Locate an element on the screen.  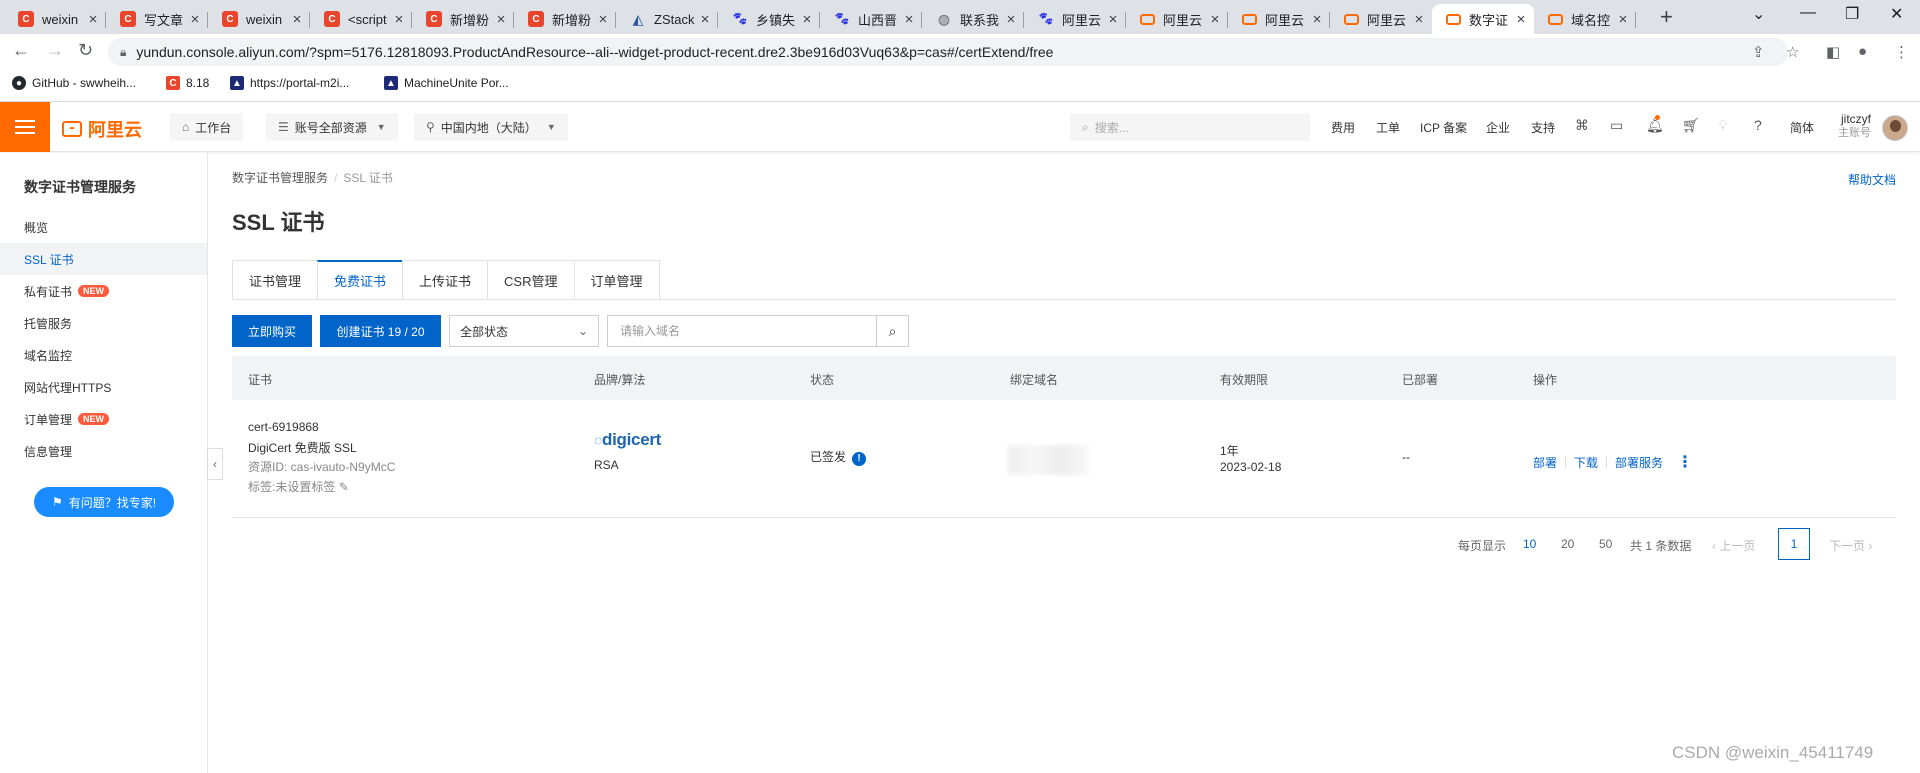
browser-tab: 🐾︎ 乡镇失 × is located at coordinates (769, 19).